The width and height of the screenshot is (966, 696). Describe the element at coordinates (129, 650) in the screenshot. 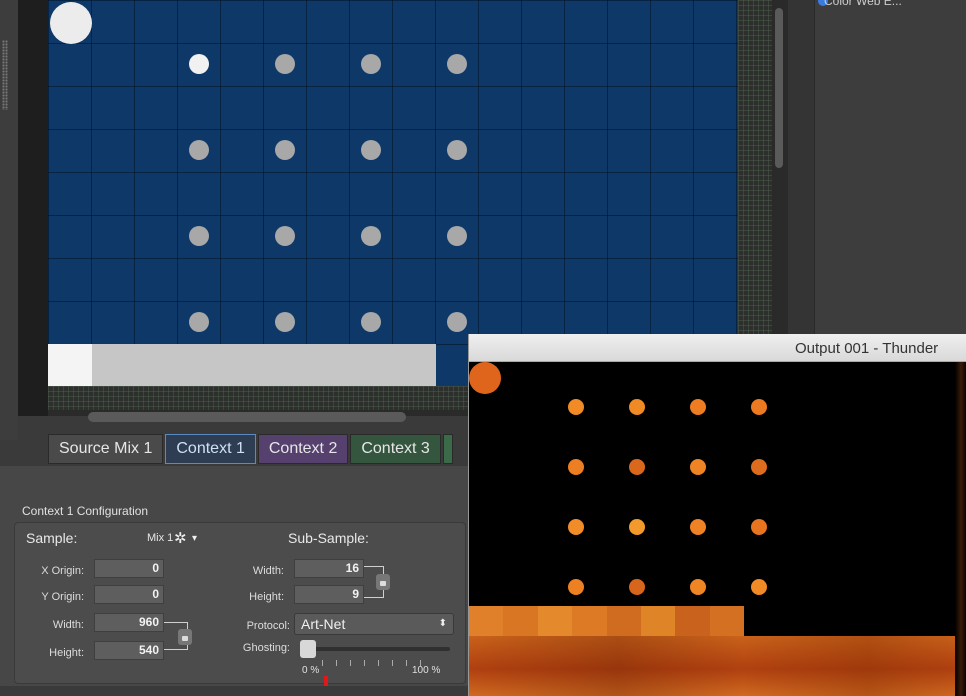

I see `height-field: 540` at that location.